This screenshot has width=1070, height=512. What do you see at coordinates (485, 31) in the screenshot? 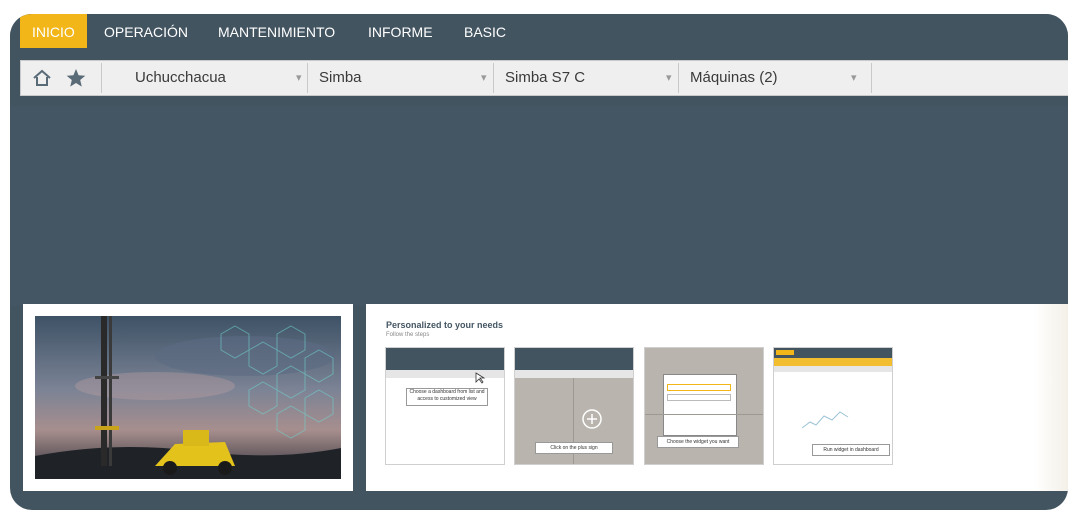
I see `tab-basic: BASIC` at bounding box center [485, 31].